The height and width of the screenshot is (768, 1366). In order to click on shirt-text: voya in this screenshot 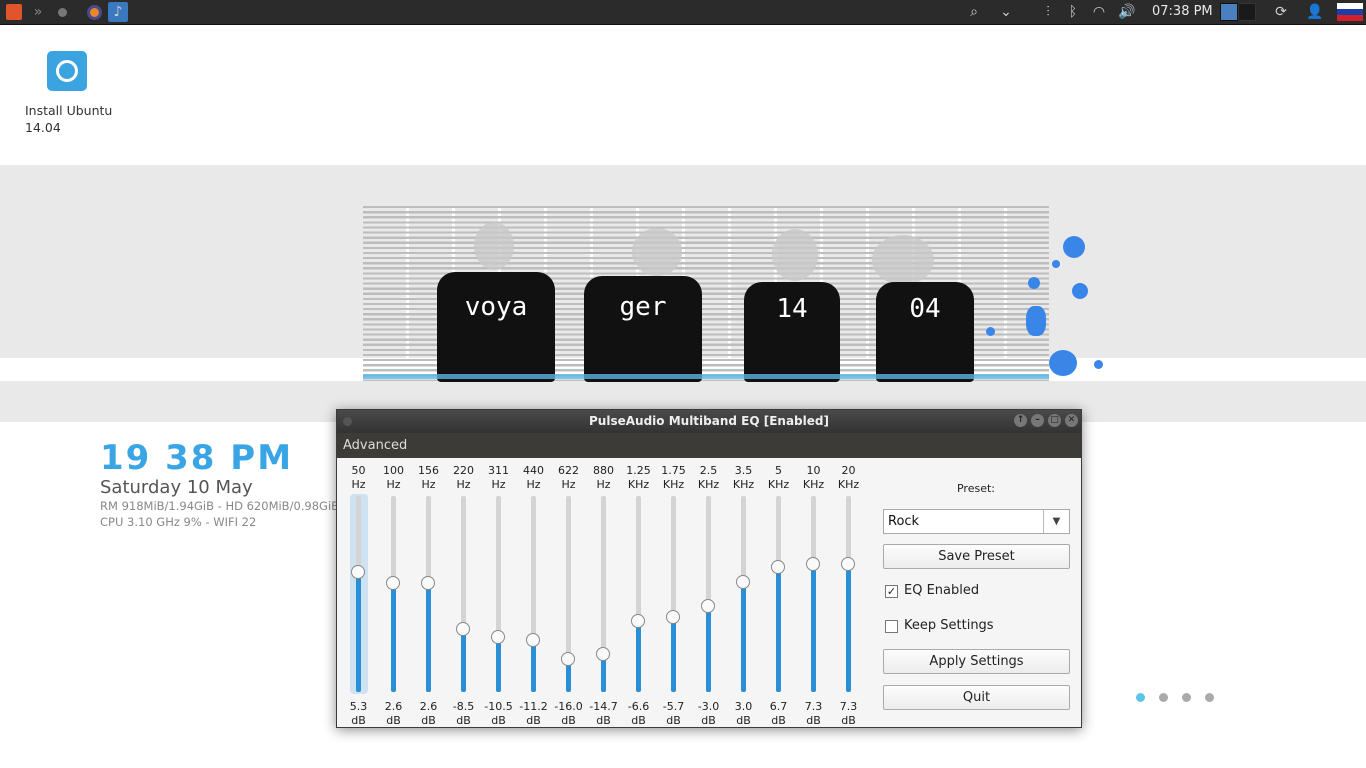, I will do `click(496, 307)`.